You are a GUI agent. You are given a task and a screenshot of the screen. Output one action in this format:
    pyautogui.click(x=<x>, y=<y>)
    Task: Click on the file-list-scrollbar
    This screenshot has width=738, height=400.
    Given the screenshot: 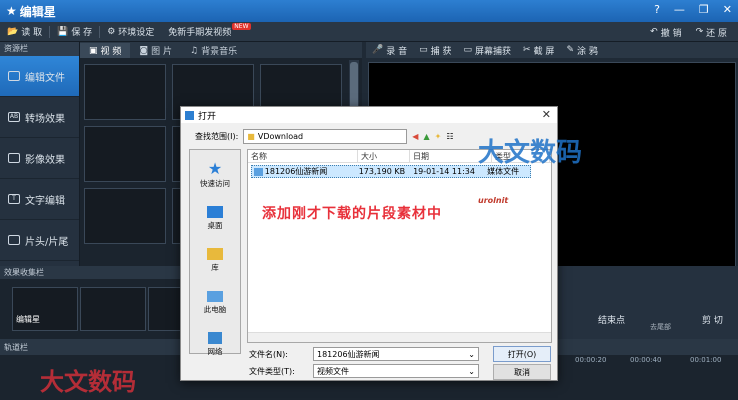 What is the action you would take?
    pyautogui.click(x=399, y=337)
    